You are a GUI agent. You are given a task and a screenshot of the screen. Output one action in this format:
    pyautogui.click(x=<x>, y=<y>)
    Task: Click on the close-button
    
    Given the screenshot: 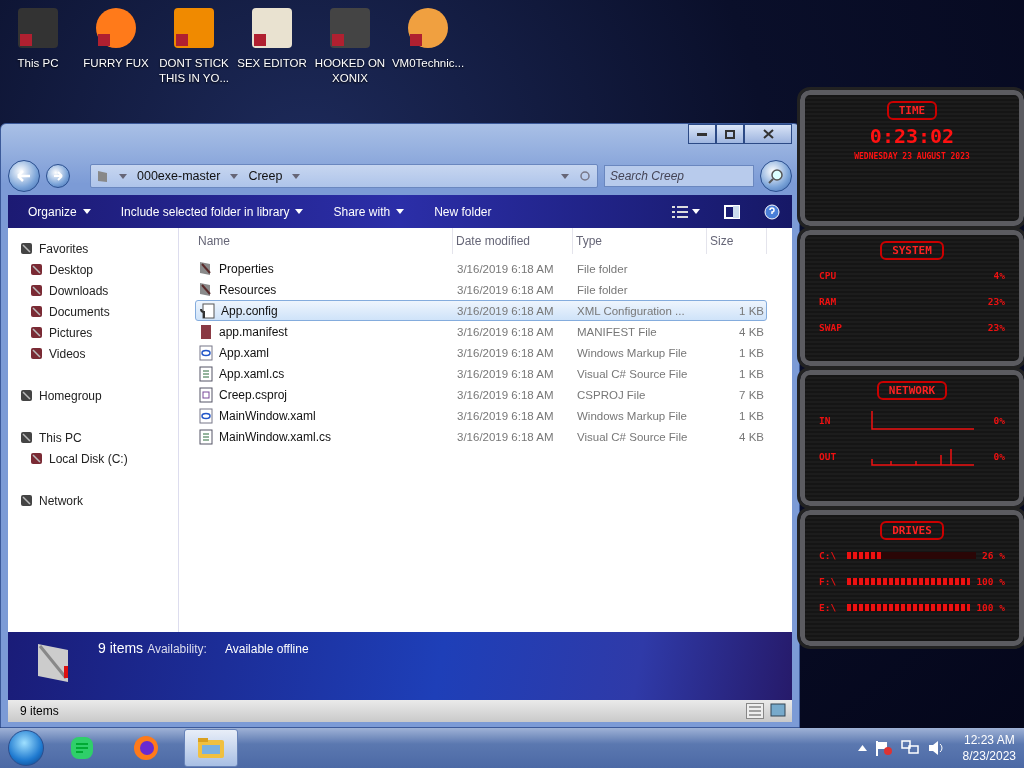 What is the action you would take?
    pyautogui.click(x=768, y=134)
    